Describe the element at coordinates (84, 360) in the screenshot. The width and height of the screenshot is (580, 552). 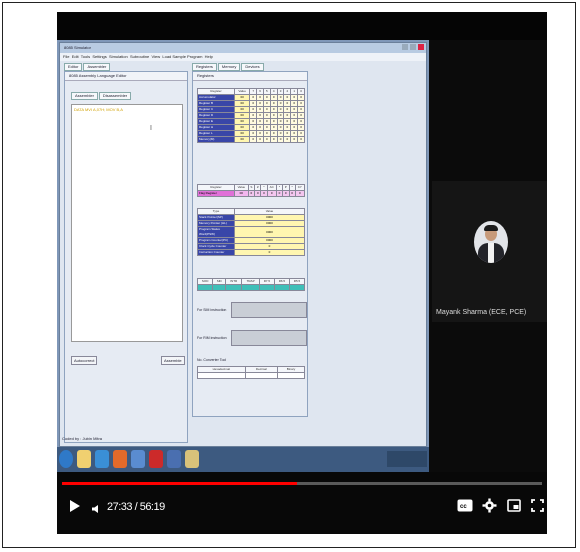
I see `autocorrect-button: Autocorrect` at that location.